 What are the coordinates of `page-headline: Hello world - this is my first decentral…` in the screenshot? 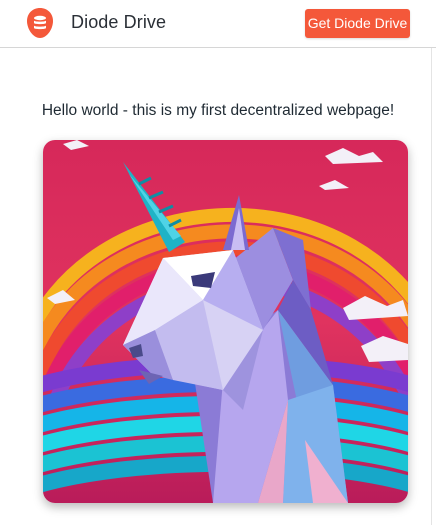 It's located at (218, 110).